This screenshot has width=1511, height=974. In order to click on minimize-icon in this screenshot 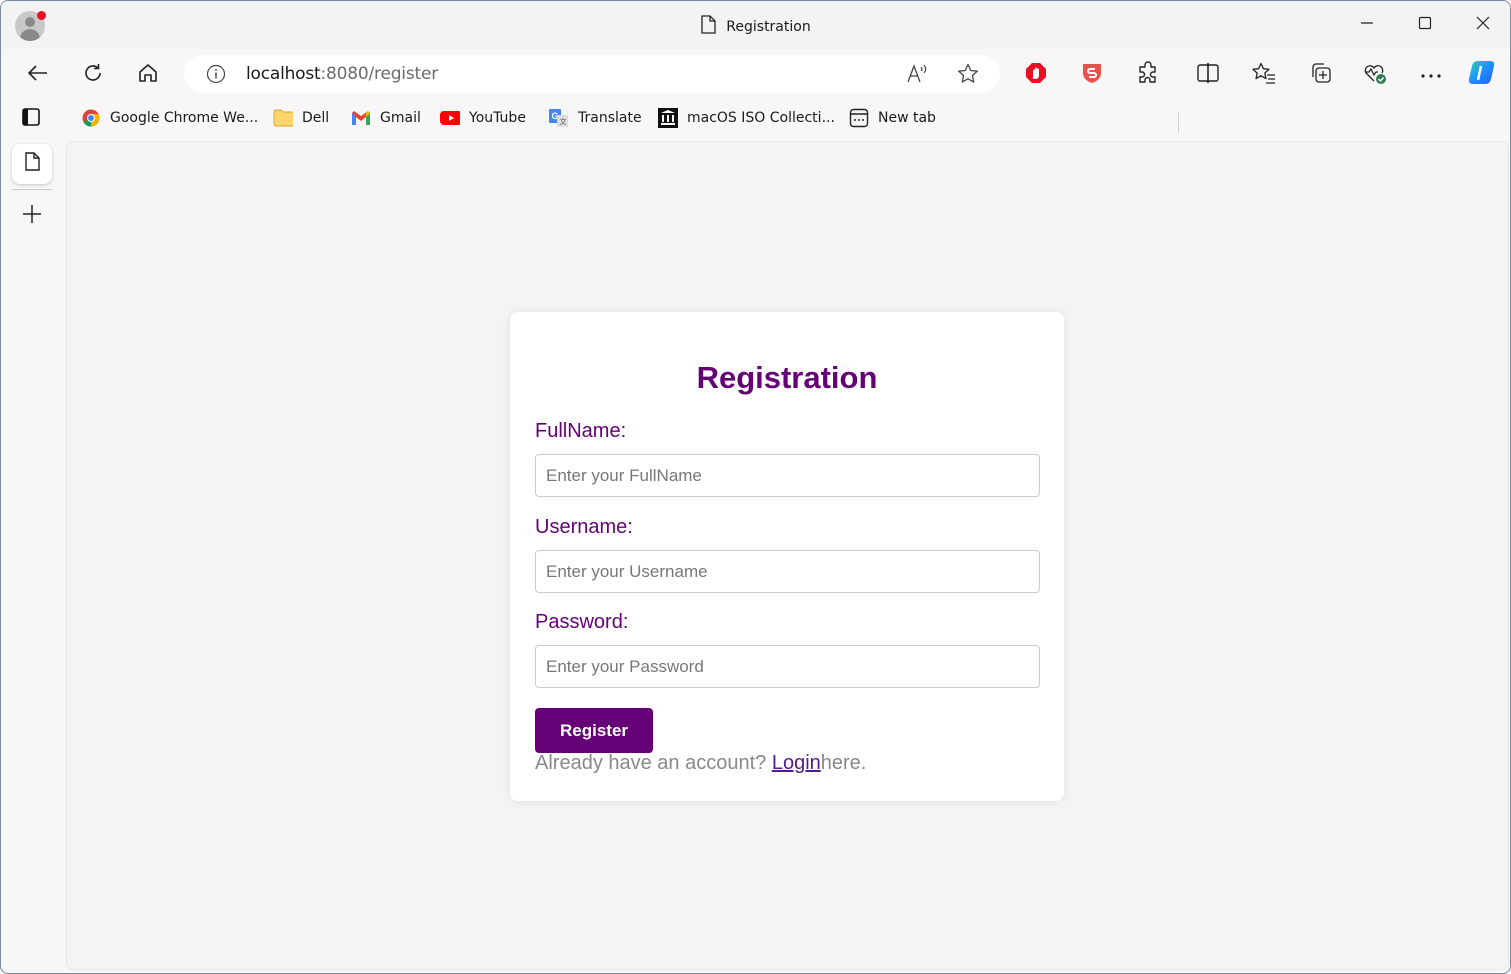, I will do `click(1367, 25)`.